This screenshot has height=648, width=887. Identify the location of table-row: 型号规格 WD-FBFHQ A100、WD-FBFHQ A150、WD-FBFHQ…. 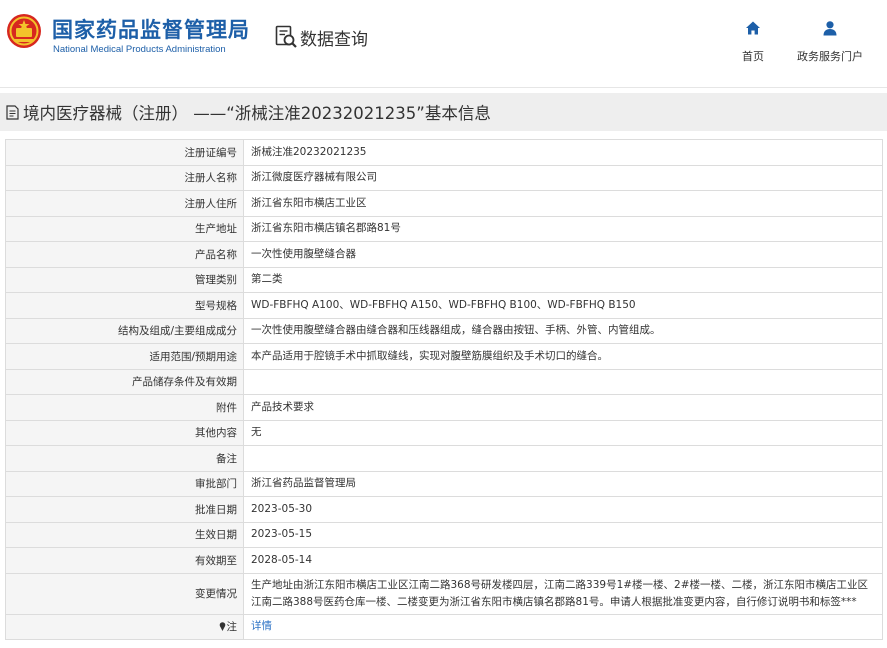
(444, 305).